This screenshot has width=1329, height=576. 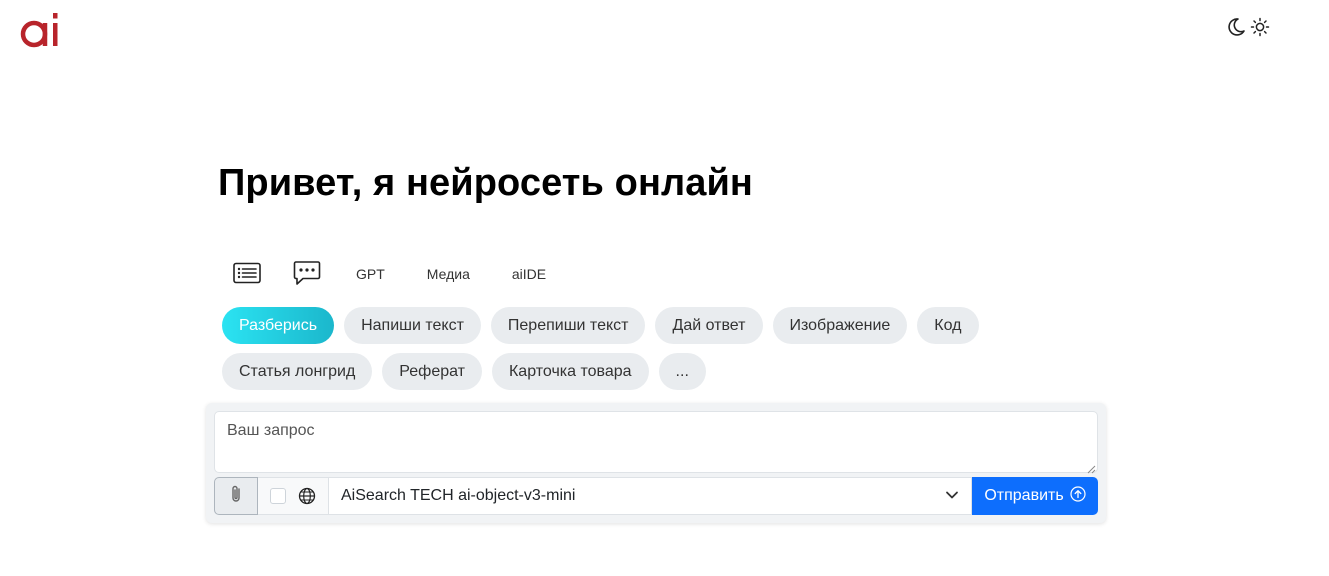 I want to click on chip-razberis: Разберись, so click(x=278, y=325).